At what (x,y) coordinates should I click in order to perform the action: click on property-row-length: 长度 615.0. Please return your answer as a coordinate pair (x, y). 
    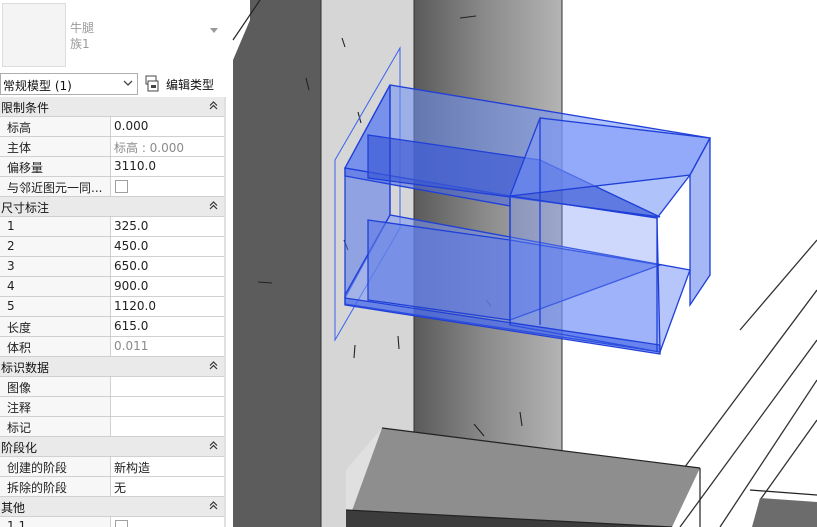
    Looking at the image, I should click on (112, 327).